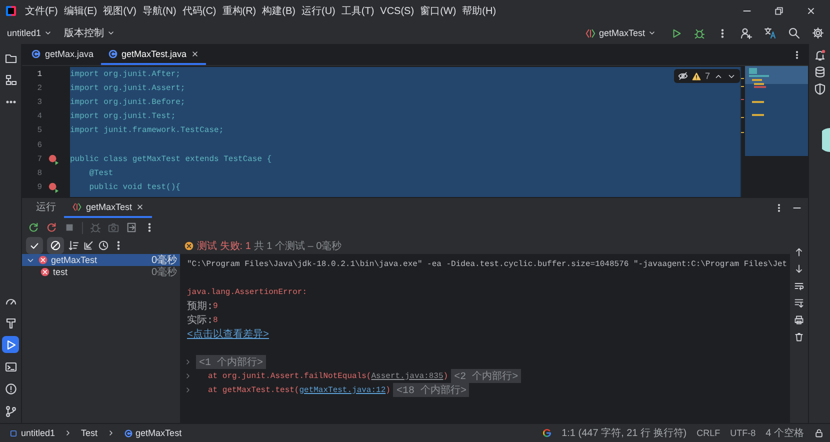 This screenshot has height=442, width=830. I want to click on run-config-dropdown: getMaxTest, so click(620, 33).